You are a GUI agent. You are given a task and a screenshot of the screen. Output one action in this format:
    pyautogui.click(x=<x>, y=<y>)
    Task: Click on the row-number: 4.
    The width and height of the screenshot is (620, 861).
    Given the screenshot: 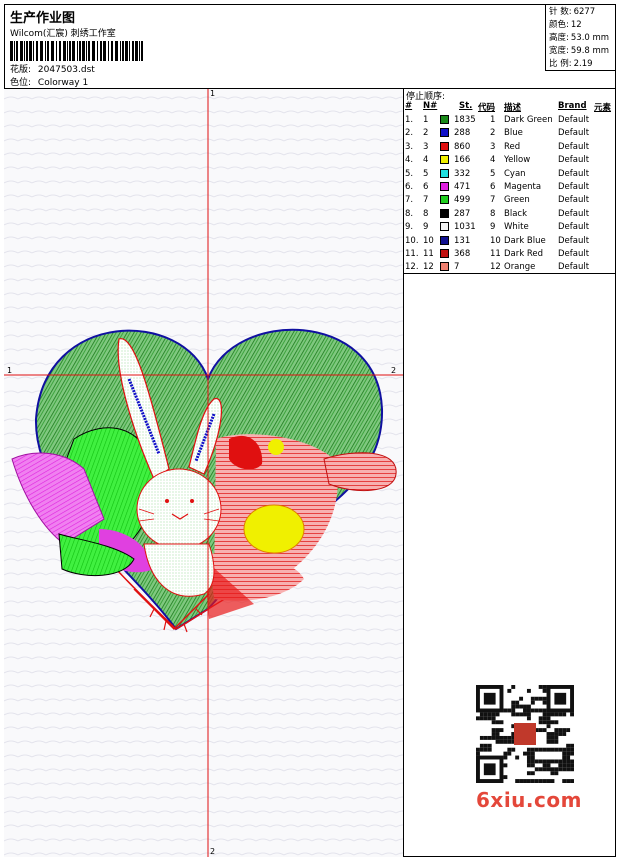 What is the action you would take?
    pyautogui.click(x=409, y=160)
    